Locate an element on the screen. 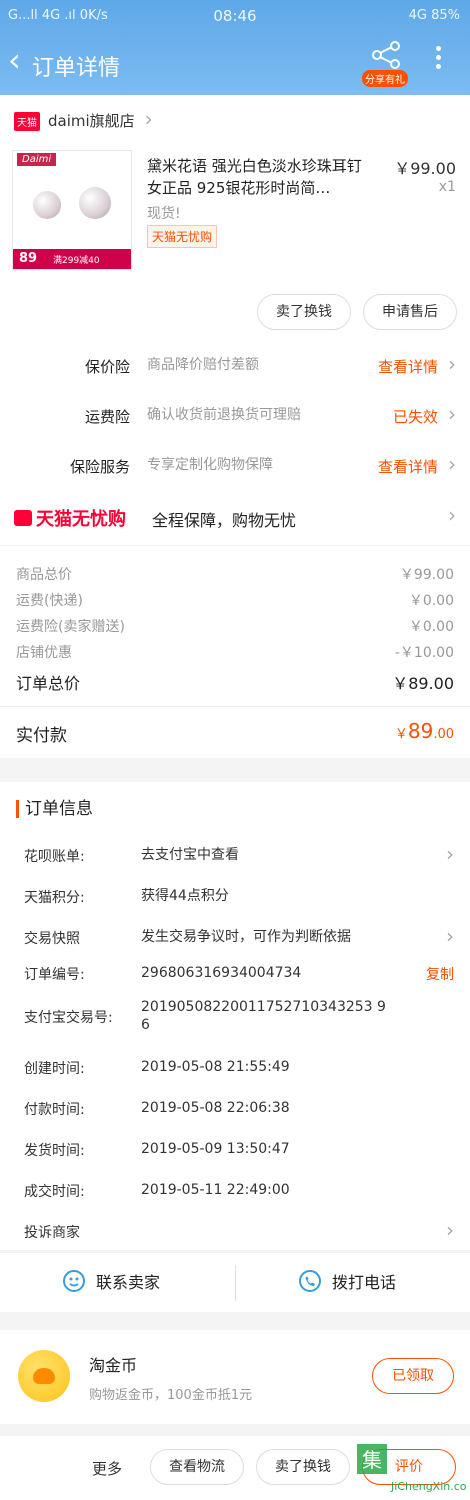 This screenshot has width=470, height=1500. insurance-key: 运费险 is located at coordinates (107, 417).